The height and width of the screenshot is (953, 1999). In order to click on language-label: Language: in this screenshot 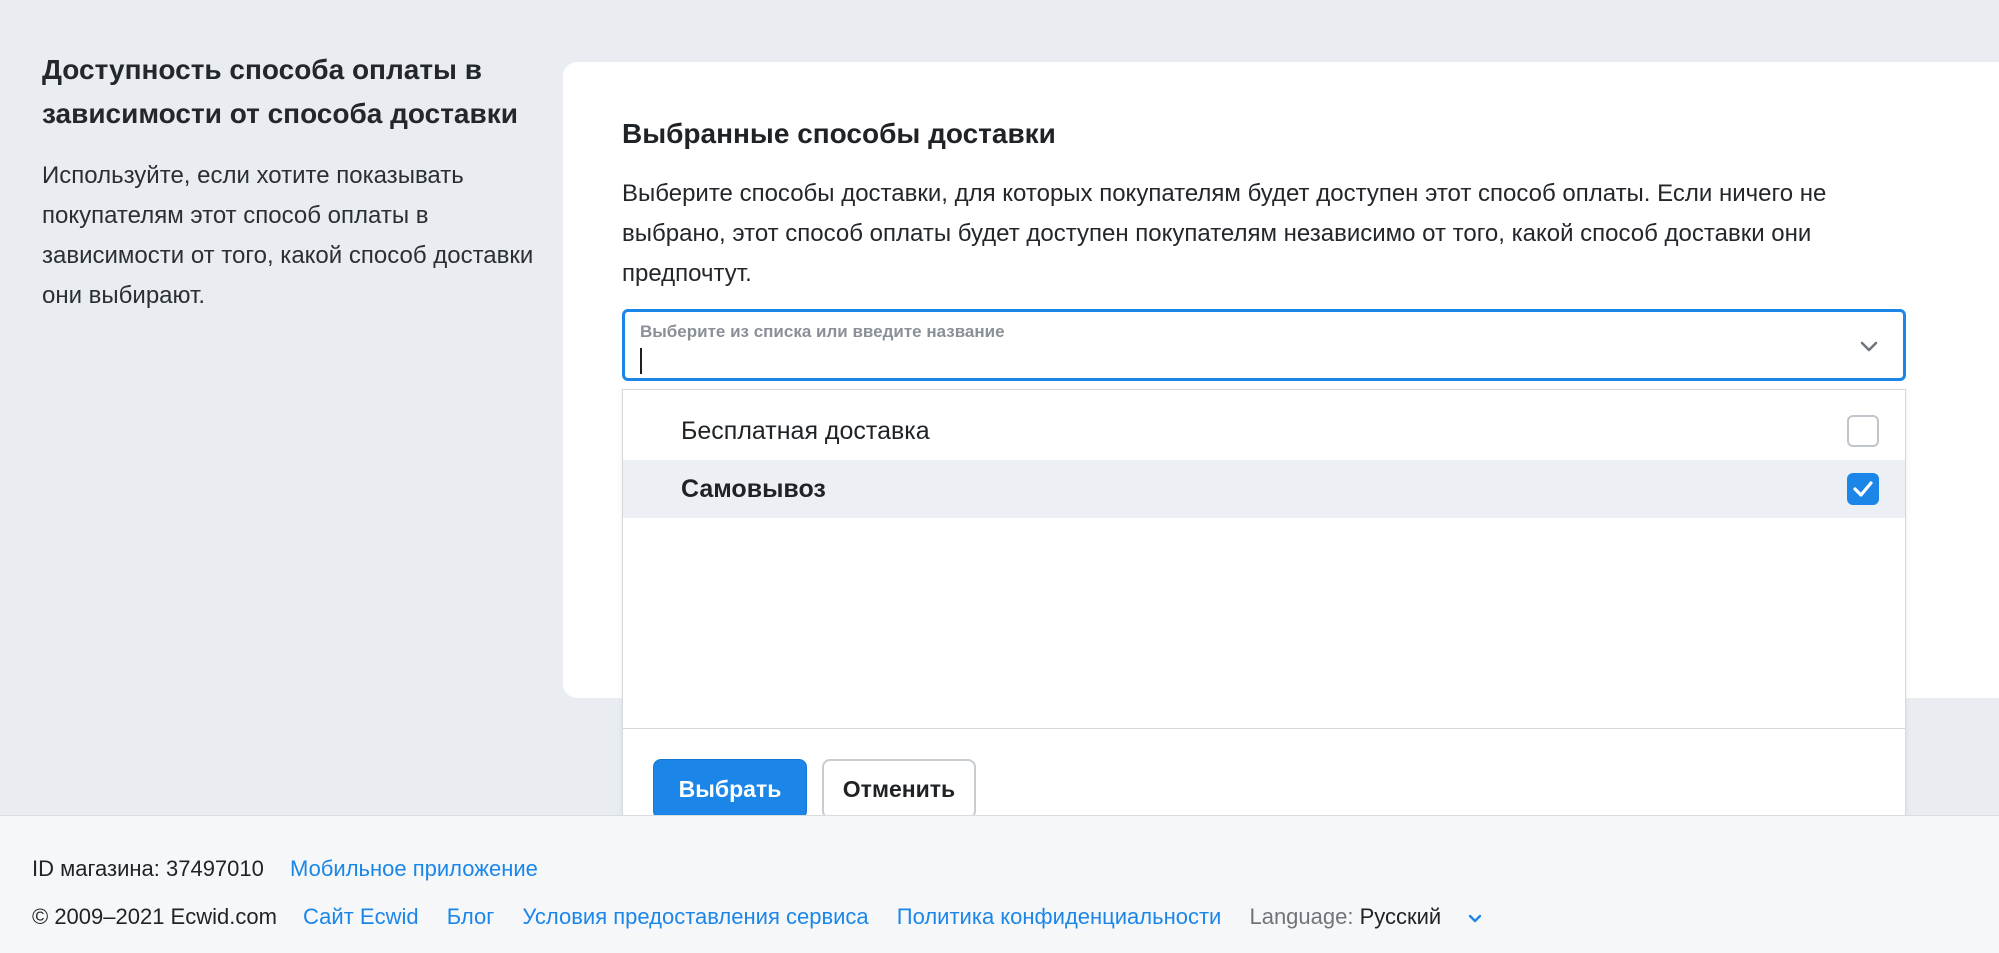, I will do `click(1301, 916)`.